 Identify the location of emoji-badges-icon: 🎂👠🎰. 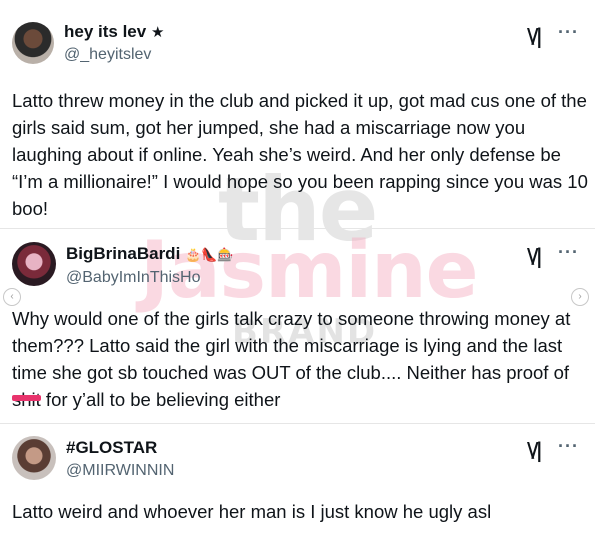
(209, 254).